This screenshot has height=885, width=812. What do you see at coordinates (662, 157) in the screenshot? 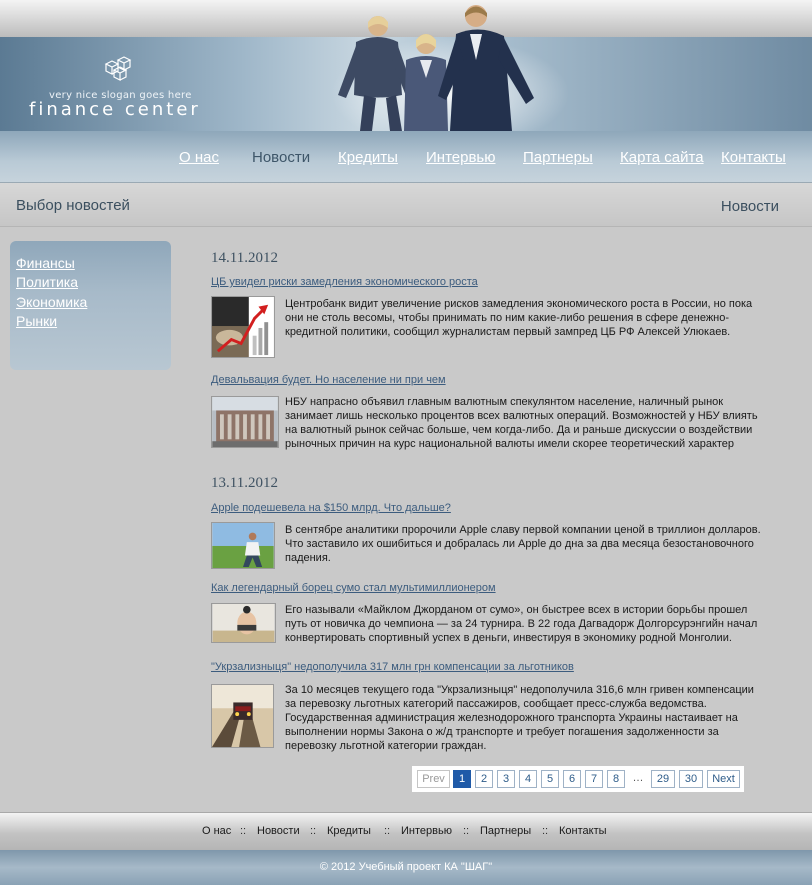
I see `nav-sitemap: Карта сайта` at bounding box center [662, 157].